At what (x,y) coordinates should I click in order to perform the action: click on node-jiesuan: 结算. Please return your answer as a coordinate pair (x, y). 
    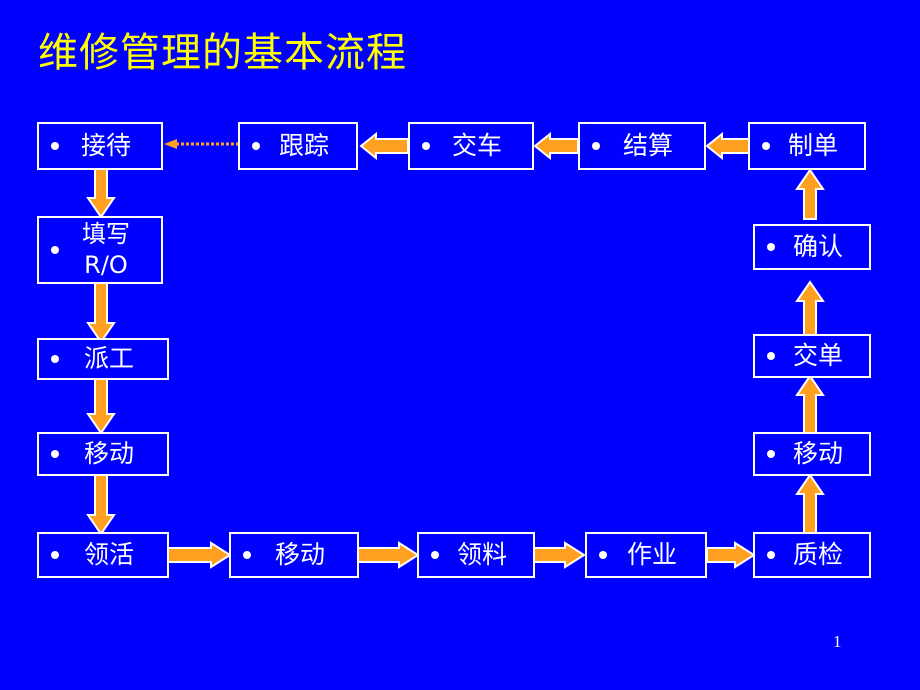
    Looking at the image, I should click on (642, 146).